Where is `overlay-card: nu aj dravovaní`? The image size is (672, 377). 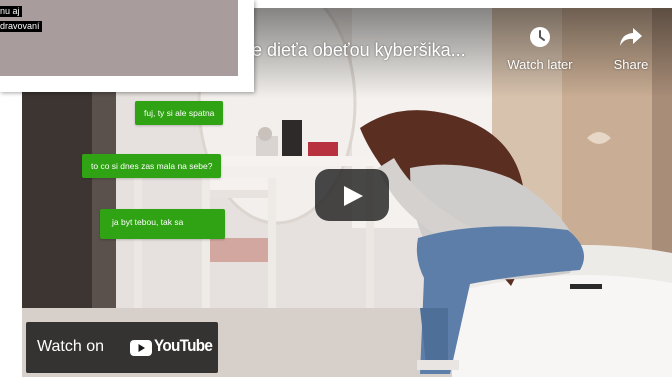 overlay-card: nu aj dravovaní is located at coordinates (127, 46).